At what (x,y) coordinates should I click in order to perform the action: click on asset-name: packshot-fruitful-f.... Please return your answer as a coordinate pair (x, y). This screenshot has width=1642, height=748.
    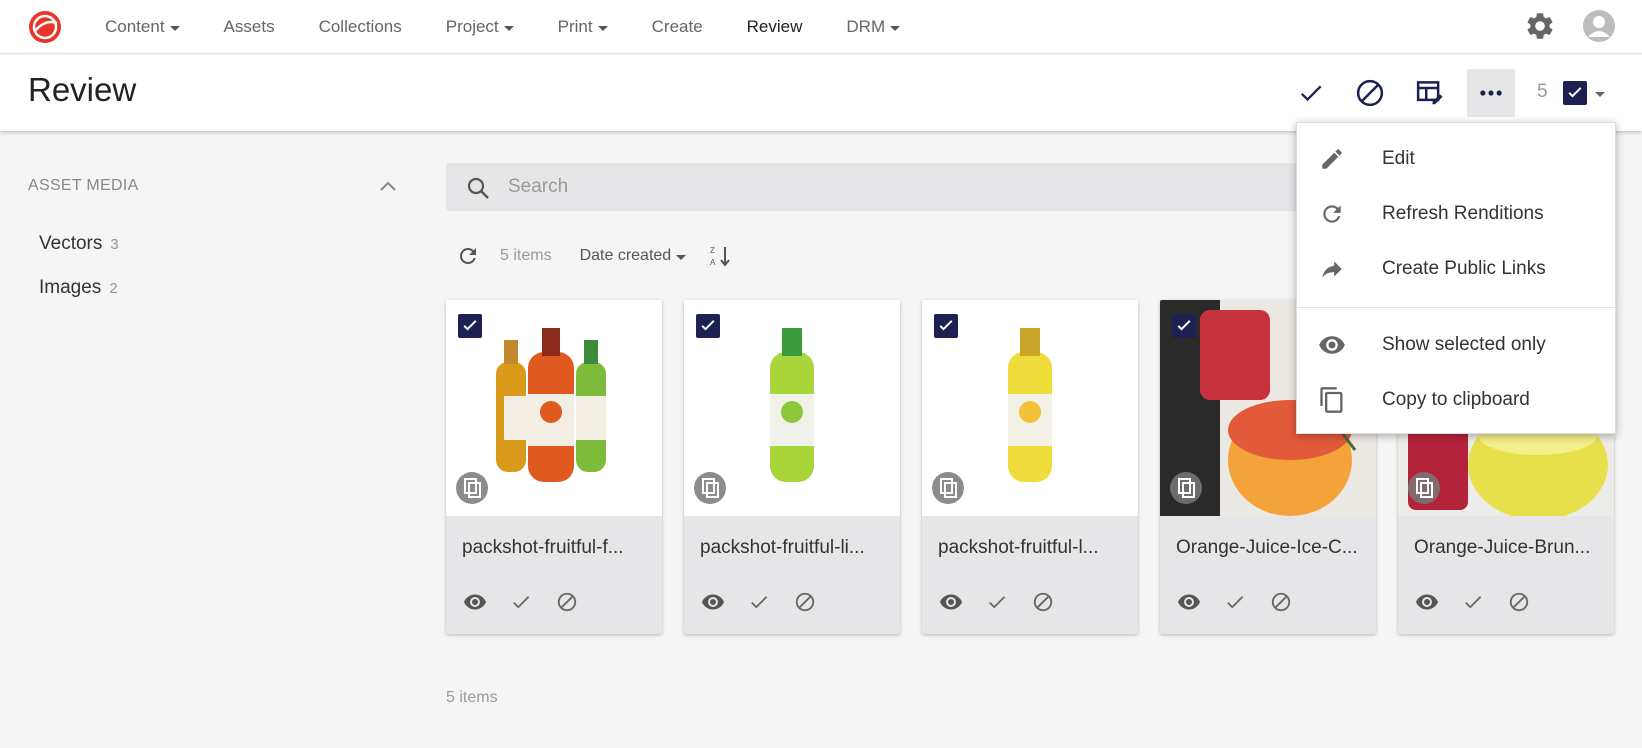
    Looking at the image, I should click on (557, 548).